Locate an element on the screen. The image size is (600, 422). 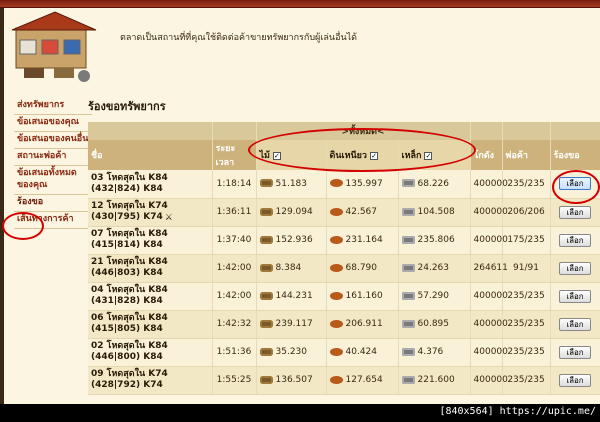
sidebar-item-send-resources: ส่งทรัพยากร is located at coordinates (53, 106).